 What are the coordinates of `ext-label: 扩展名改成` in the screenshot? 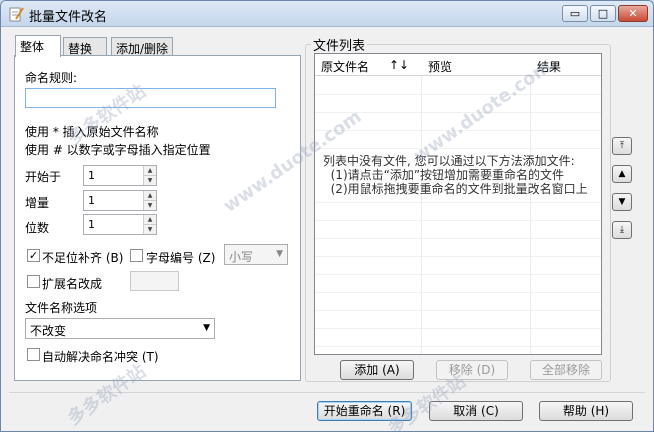 It's located at (72, 284).